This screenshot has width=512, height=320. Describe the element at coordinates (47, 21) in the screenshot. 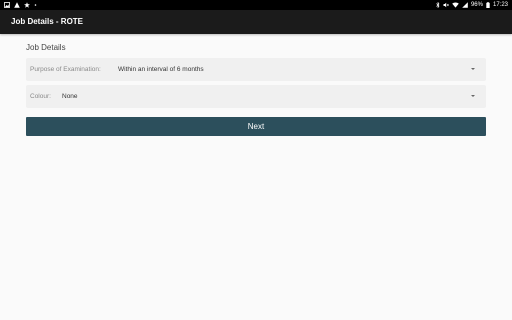

I see `page-title: Job Details - ROTE` at that location.